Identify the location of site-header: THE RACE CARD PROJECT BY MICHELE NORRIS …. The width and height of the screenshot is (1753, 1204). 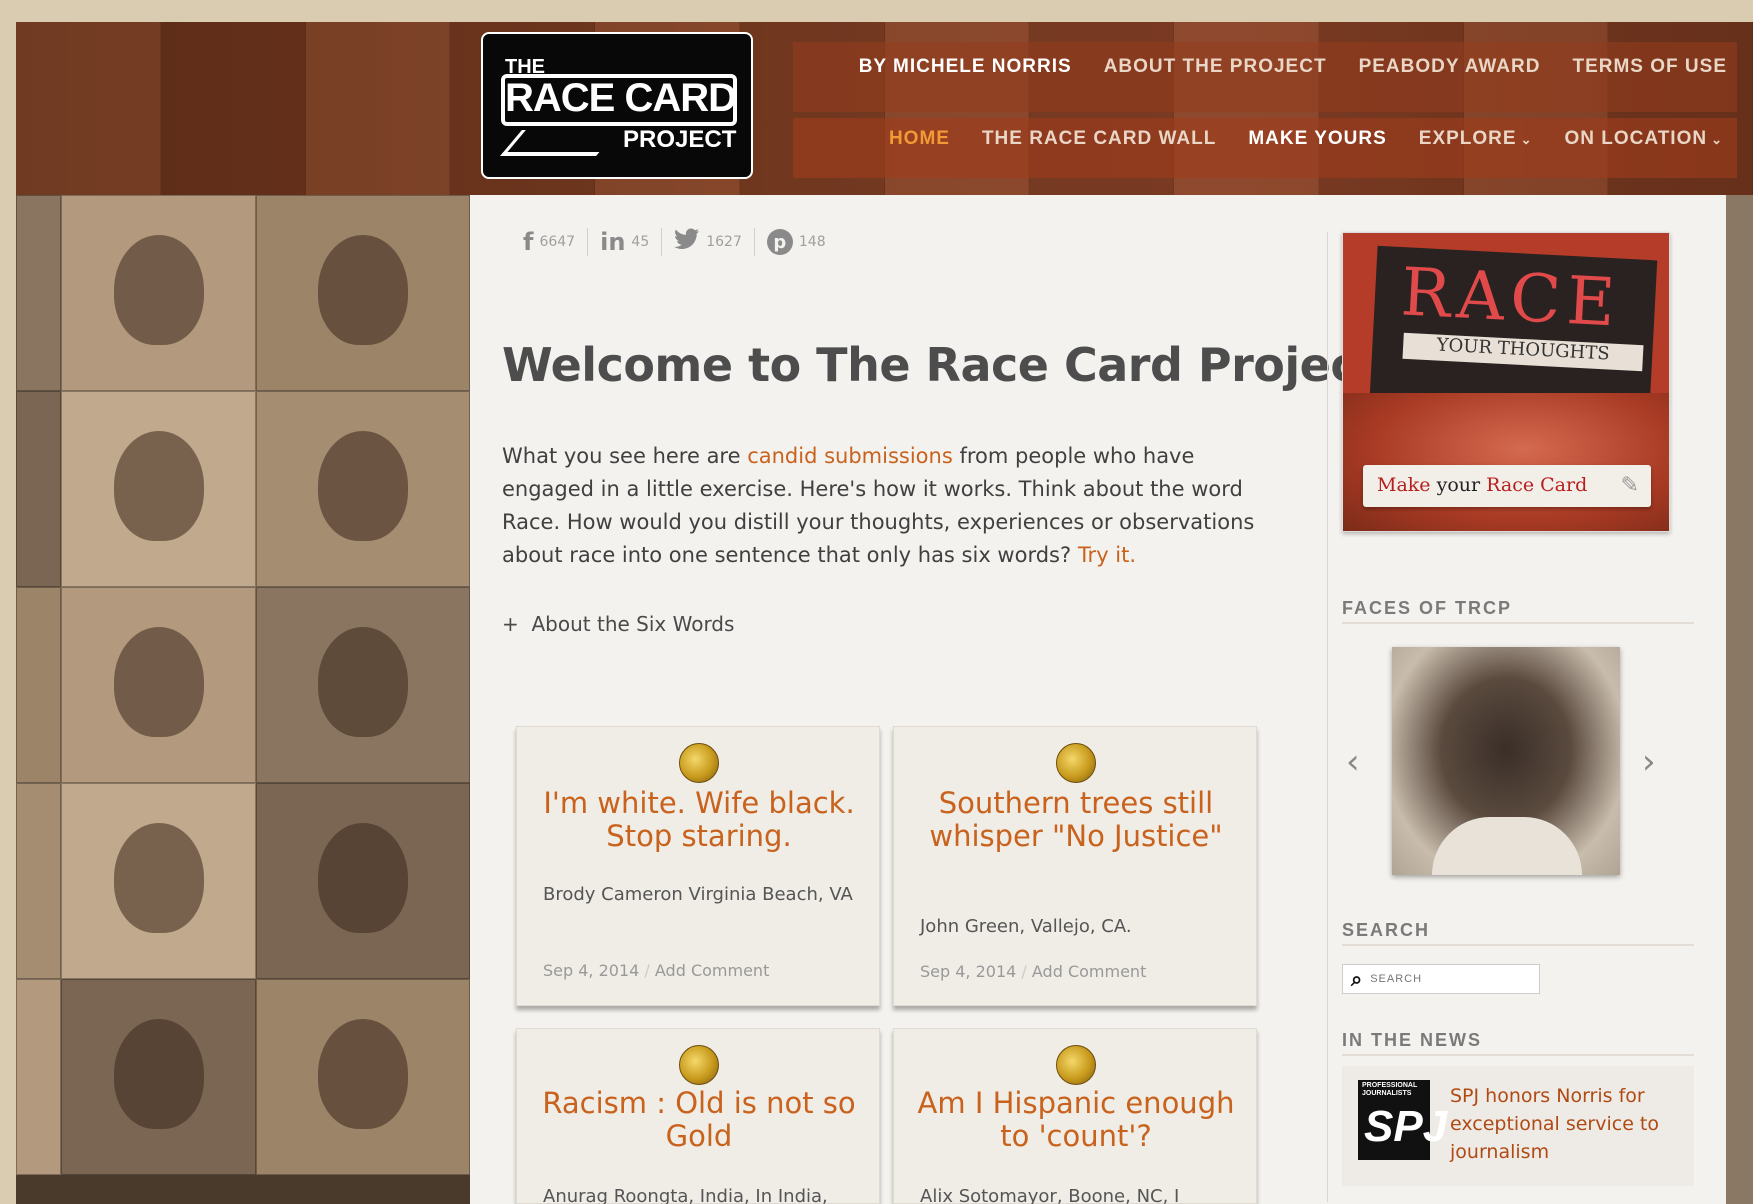
(884, 108).